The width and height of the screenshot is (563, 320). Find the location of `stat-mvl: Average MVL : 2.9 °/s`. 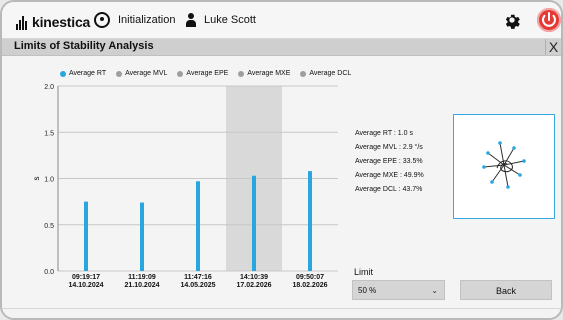

stat-mvl: Average MVL : 2.9 °/s is located at coordinates (389, 147).